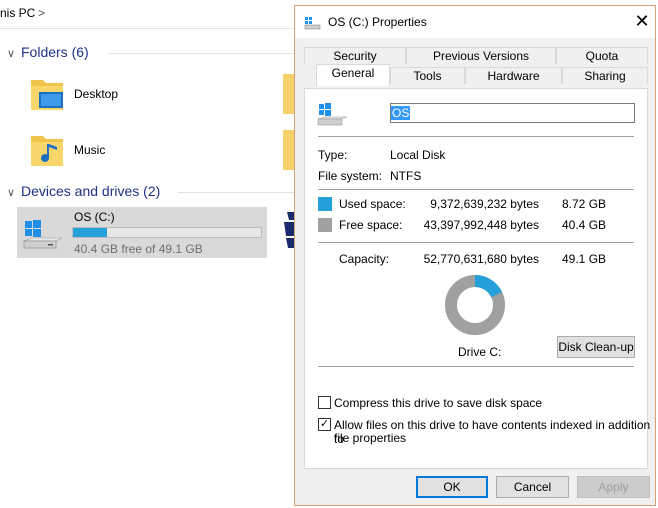 This screenshot has width=658, height=508. Describe the element at coordinates (48, 52) in the screenshot. I see `group-header-folders: ∨ Folders (6)` at that location.